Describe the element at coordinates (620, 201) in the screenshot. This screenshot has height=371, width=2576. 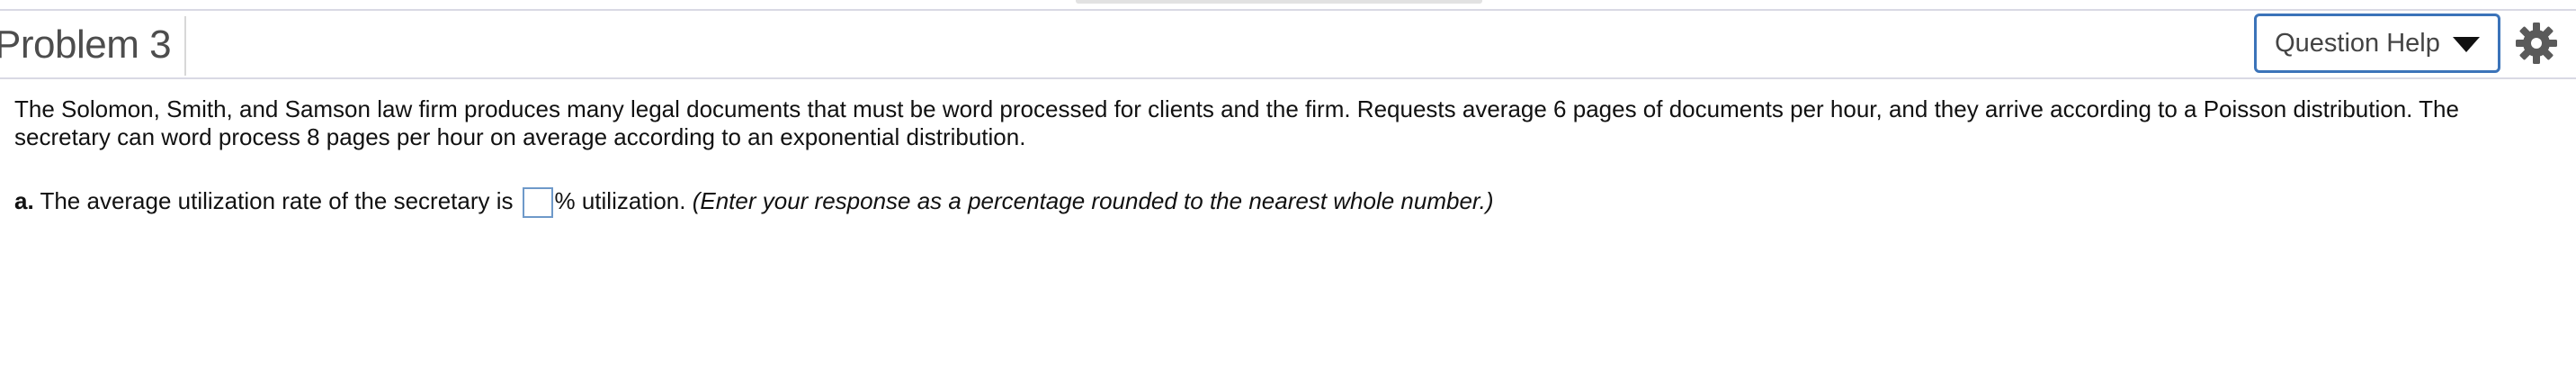
I see `part-a-suffix: % utilization.` at that location.